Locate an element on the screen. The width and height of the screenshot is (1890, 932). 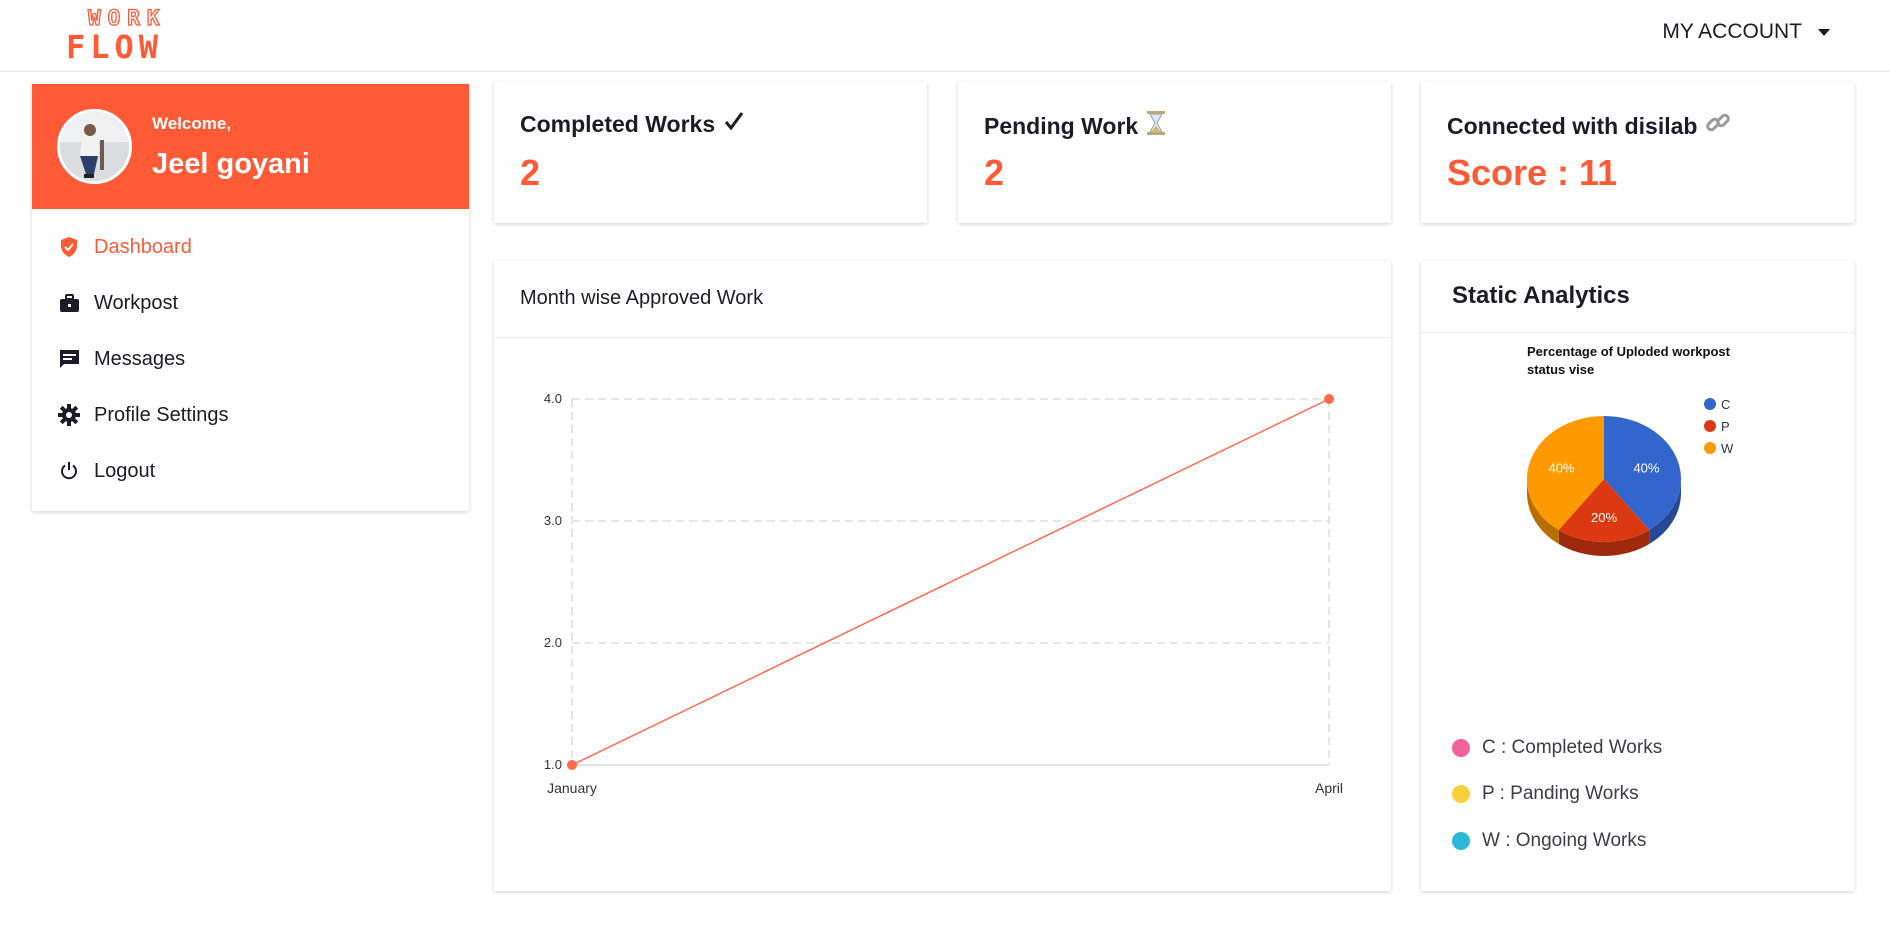
user-name: Jeel goyani is located at coordinates (231, 164).